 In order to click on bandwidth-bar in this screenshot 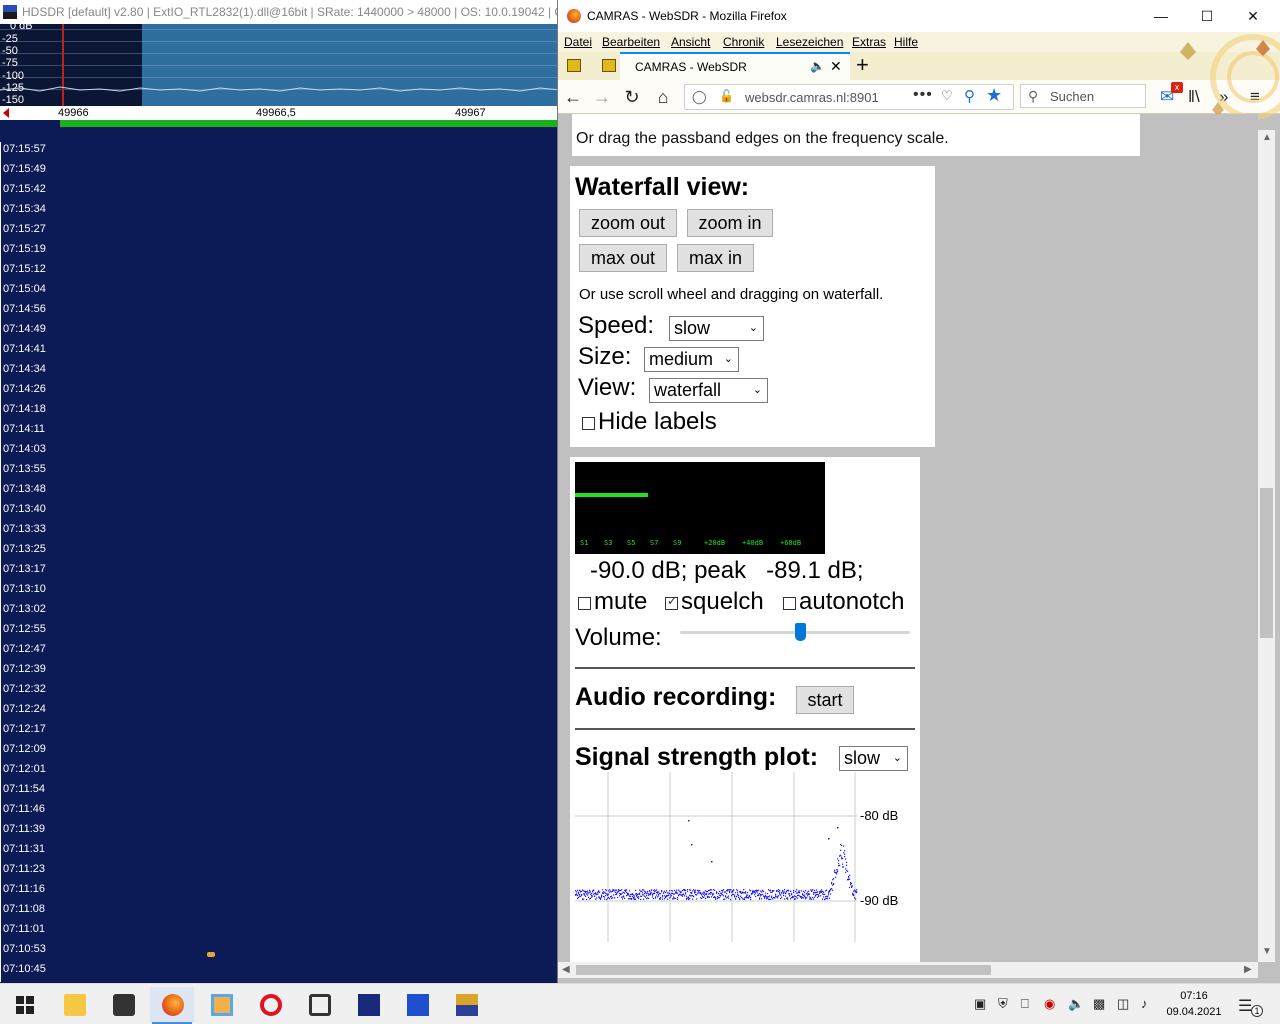, I will do `click(310, 123)`.